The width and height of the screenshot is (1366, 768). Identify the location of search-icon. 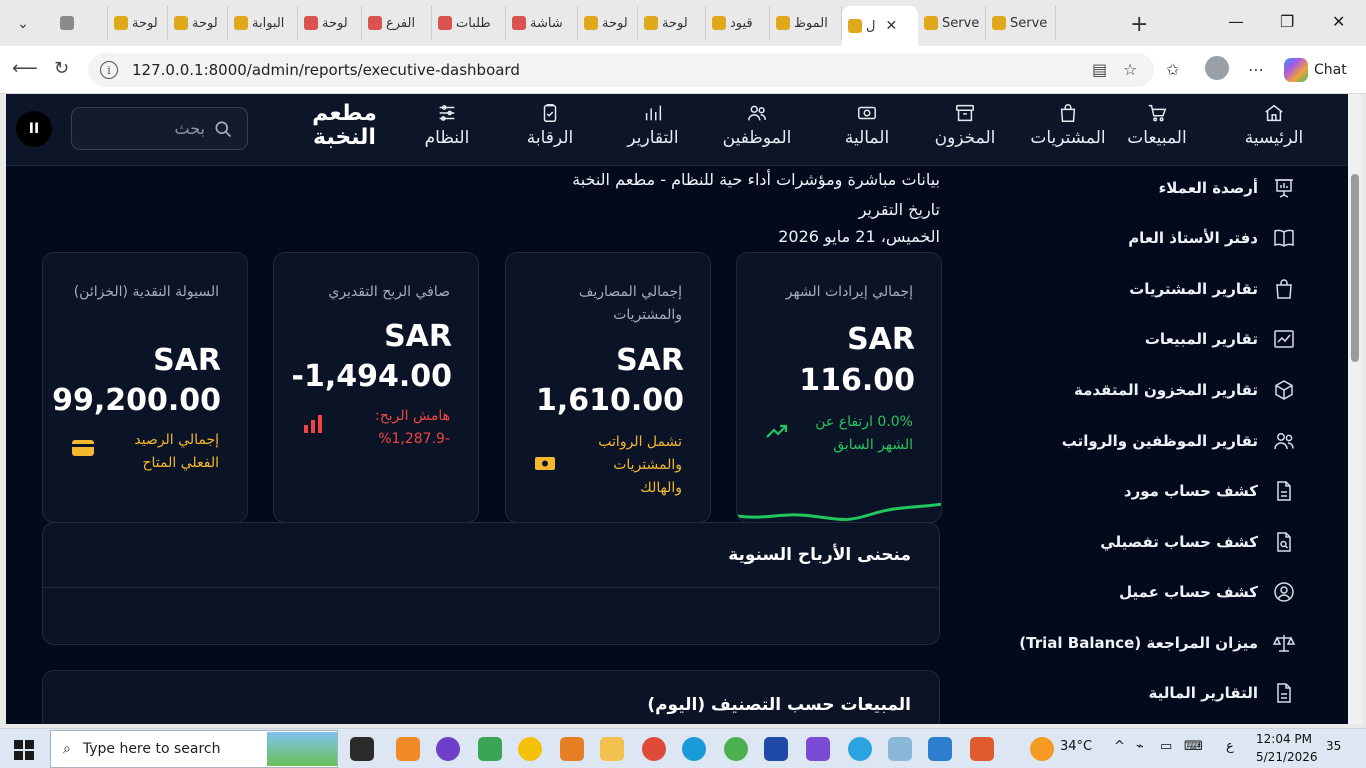
(223, 129).